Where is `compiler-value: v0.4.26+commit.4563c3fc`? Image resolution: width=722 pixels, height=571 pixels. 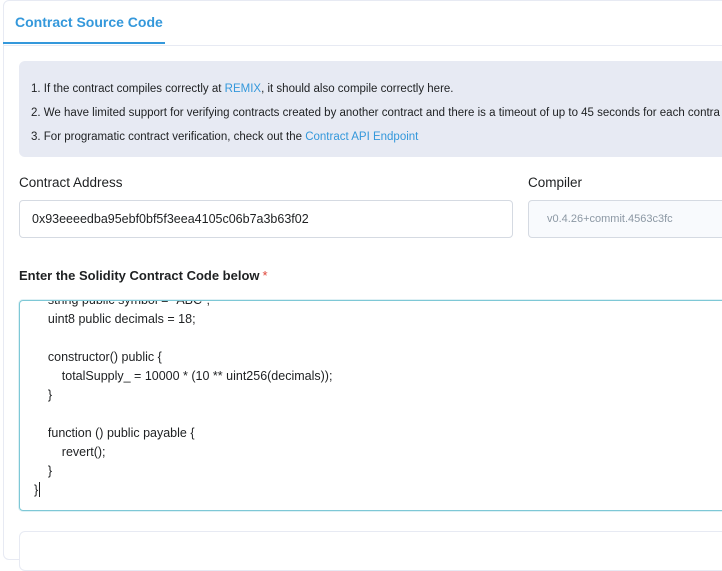 compiler-value: v0.4.26+commit.4563c3fc is located at coordinates (610, 219).